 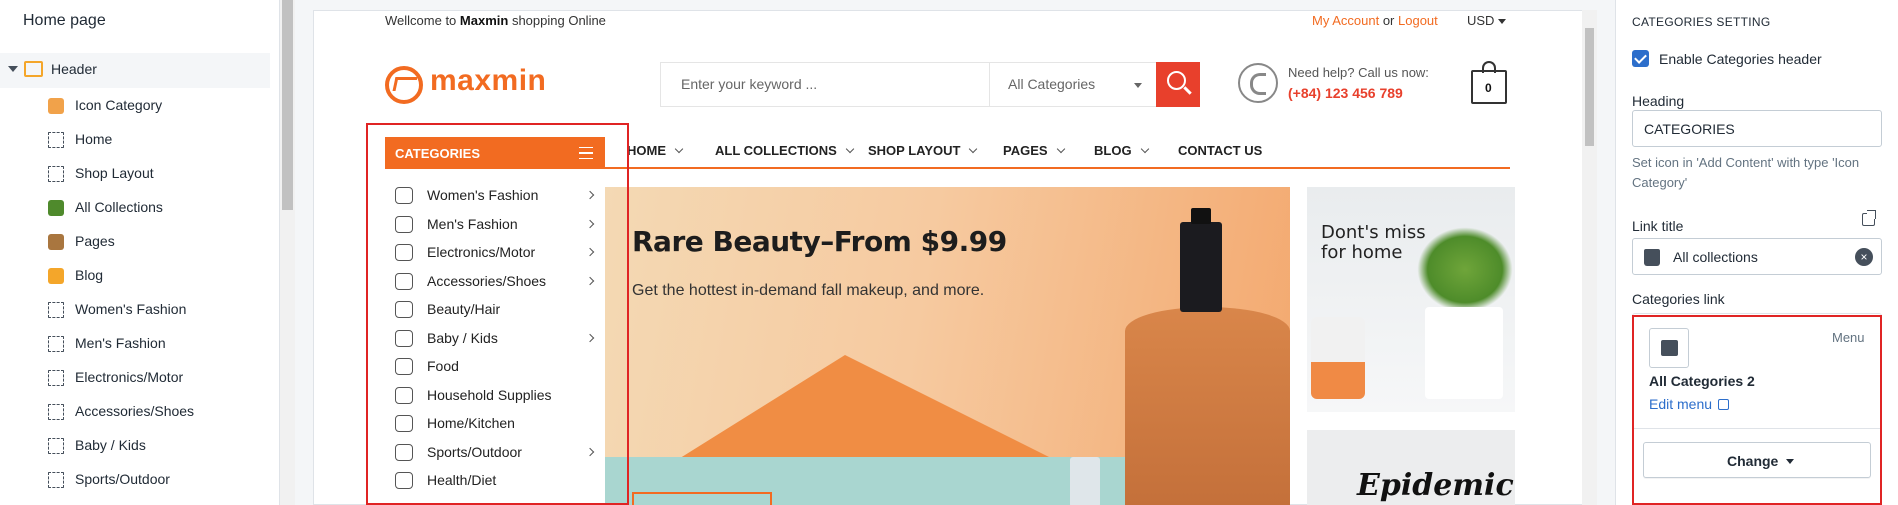 I want to click on nav-item: PAGES, so click(x=1034, y=150).